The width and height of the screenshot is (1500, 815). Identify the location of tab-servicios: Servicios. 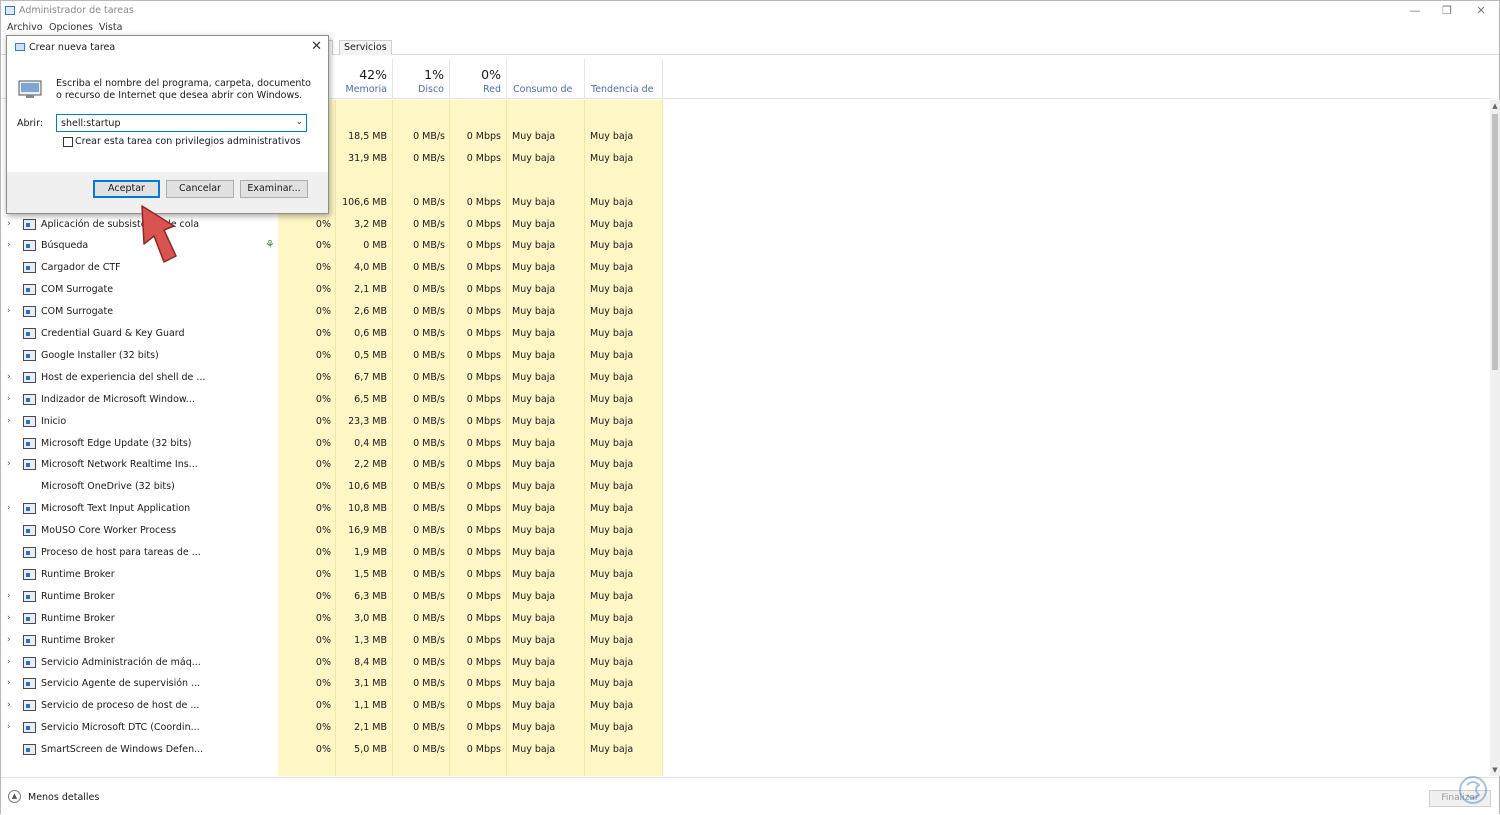
(365, 47).